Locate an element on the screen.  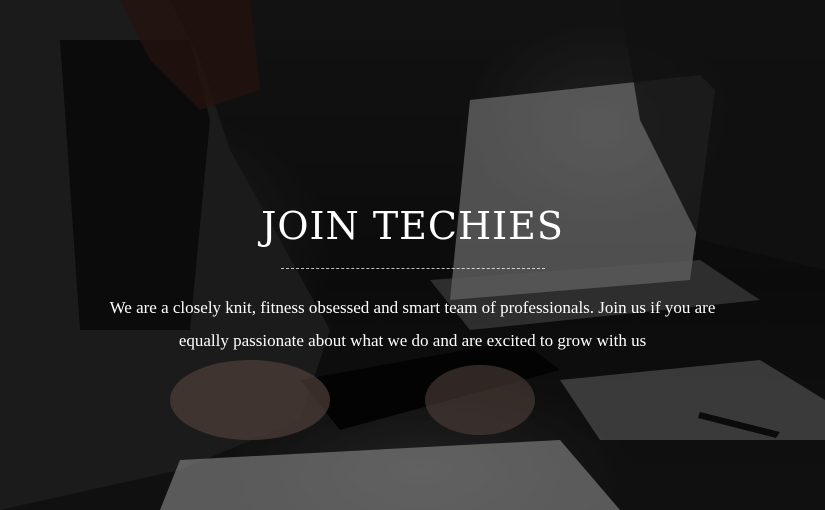
title-divider is located at coordinates (412, 268).